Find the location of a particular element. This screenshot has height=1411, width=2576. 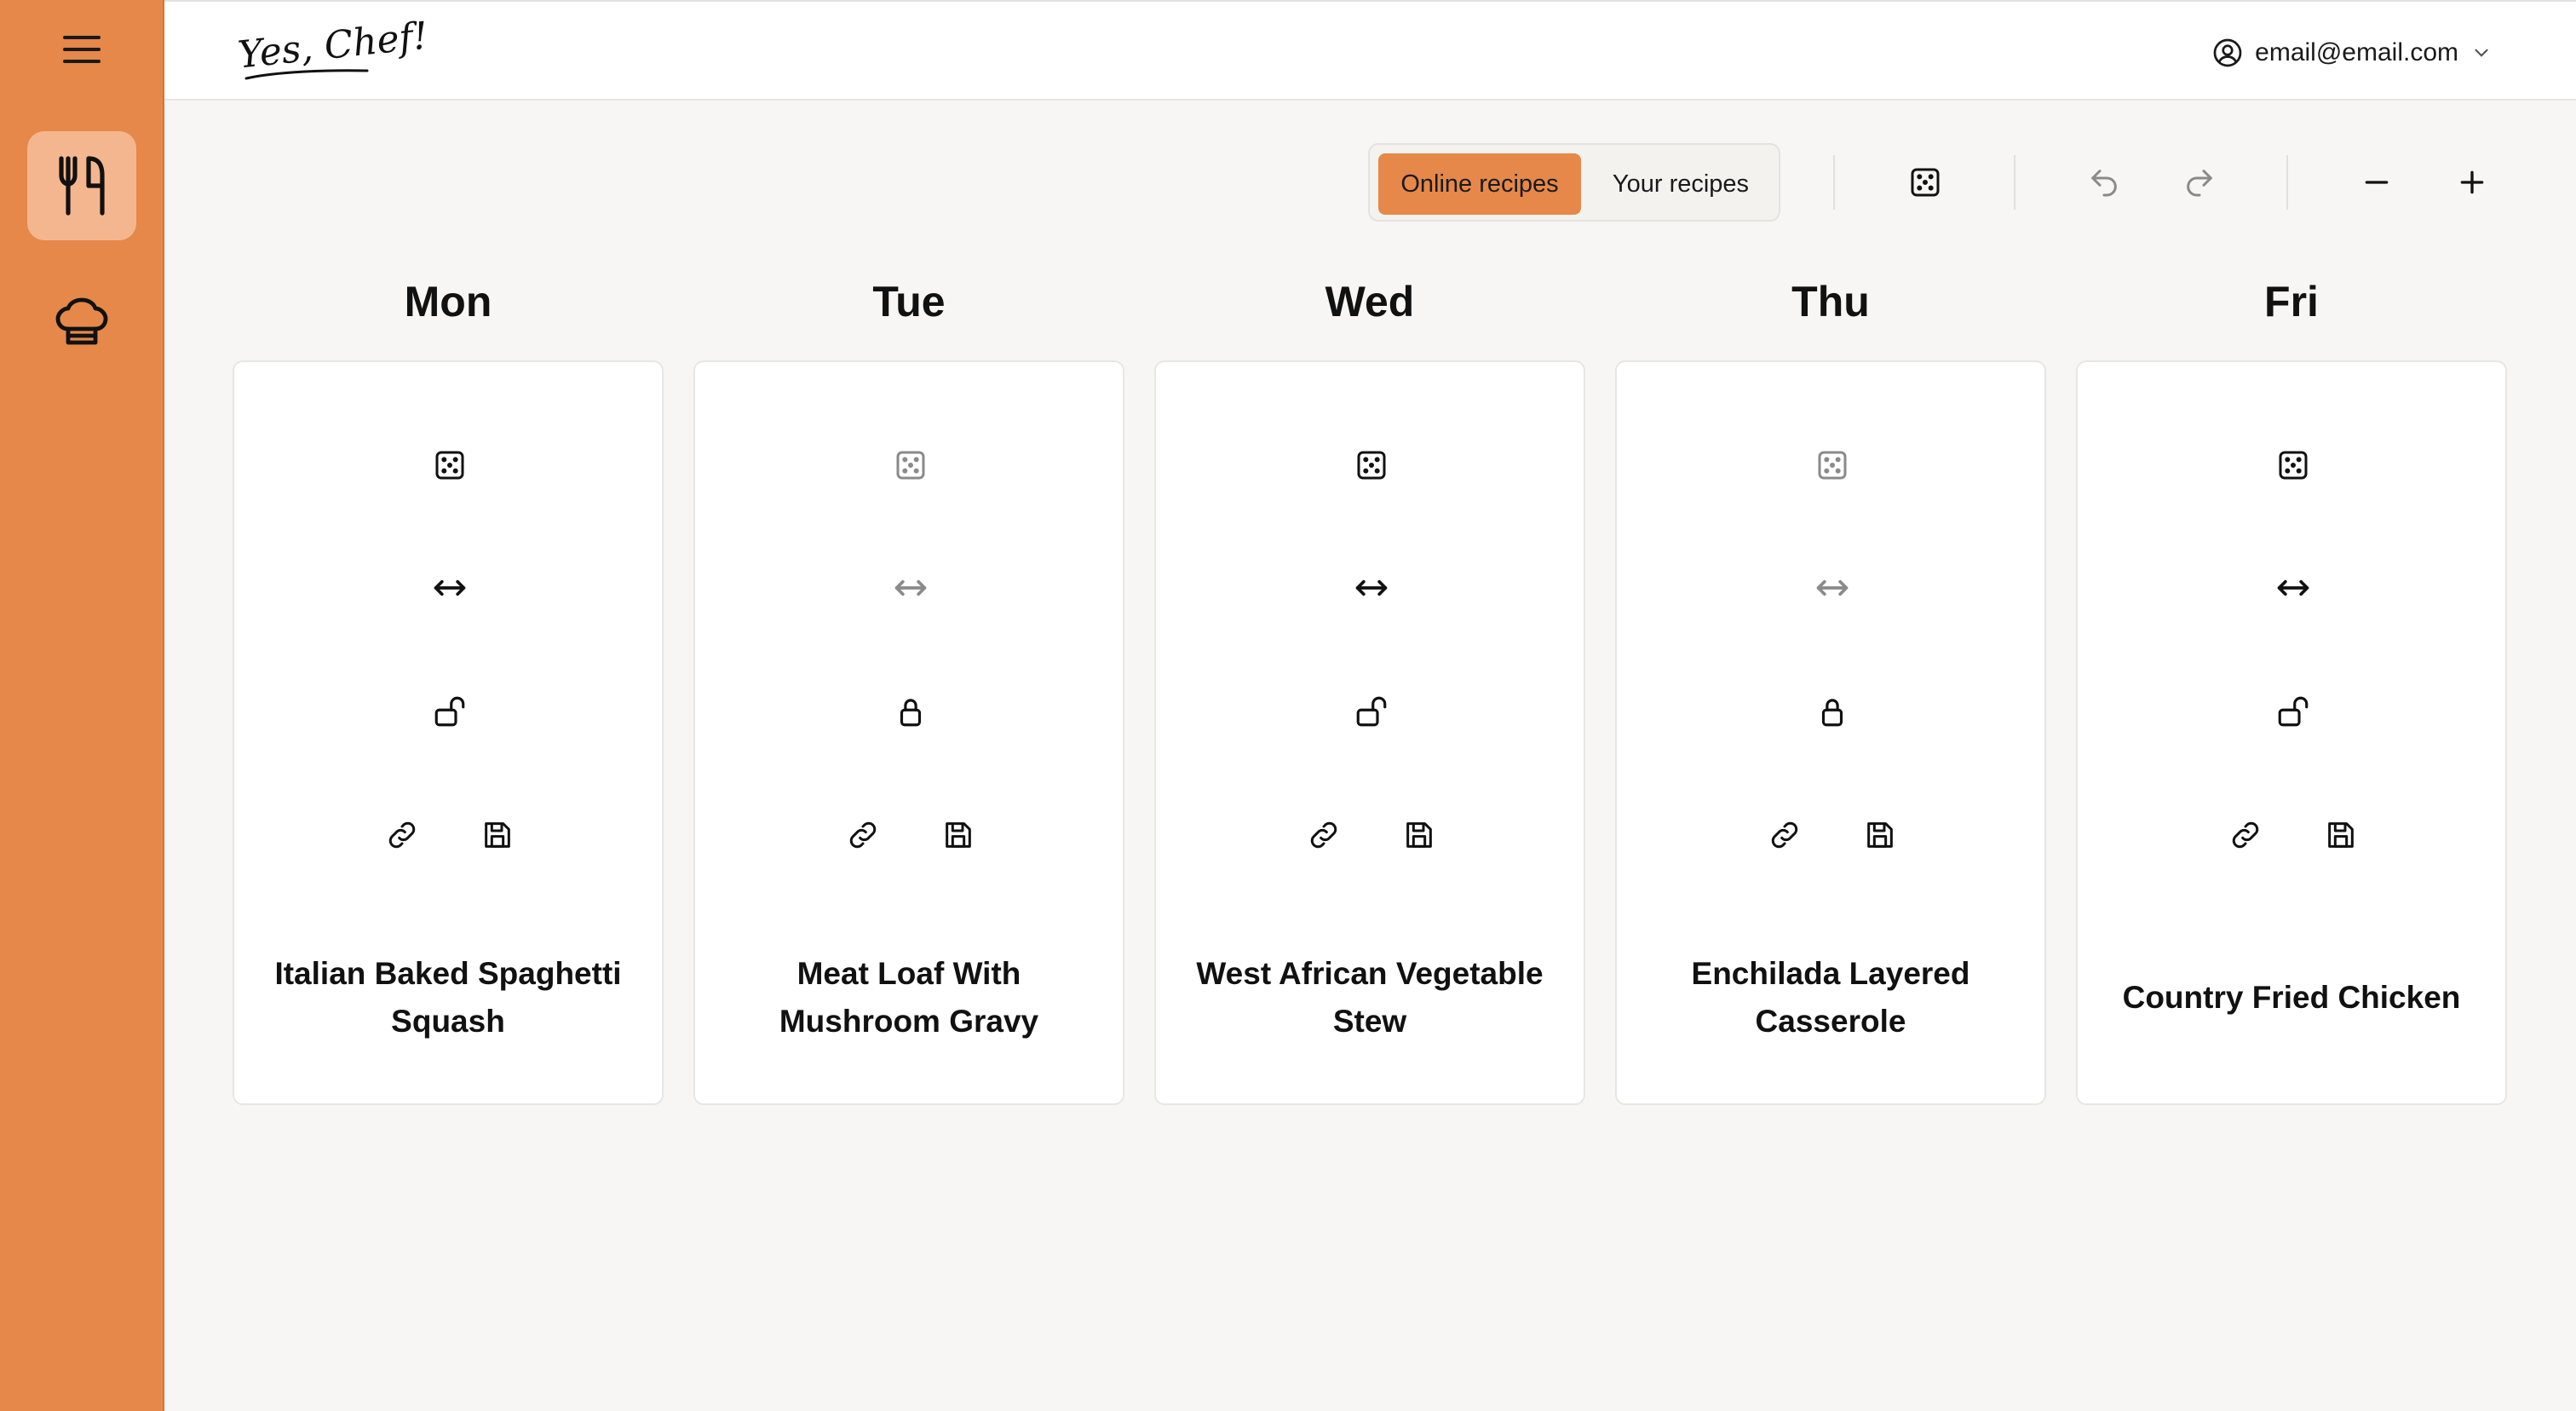

recipe-source-toggle: Online recipes Your recipes is located at coordinates (1574, 182).